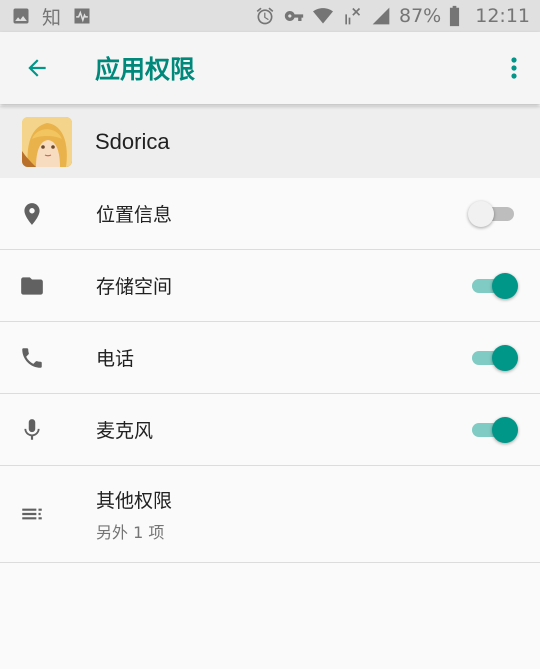 The image size is (540, 669). I want to click on phone-icon, so click(32, 358).